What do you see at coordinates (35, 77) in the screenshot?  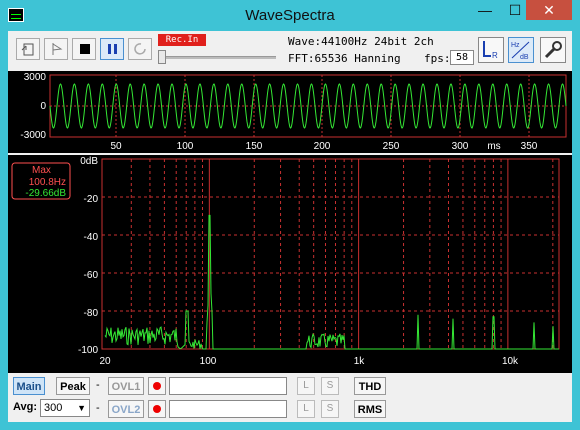 I see `wave-y-label: 3000` at bounding box center [35, 77].